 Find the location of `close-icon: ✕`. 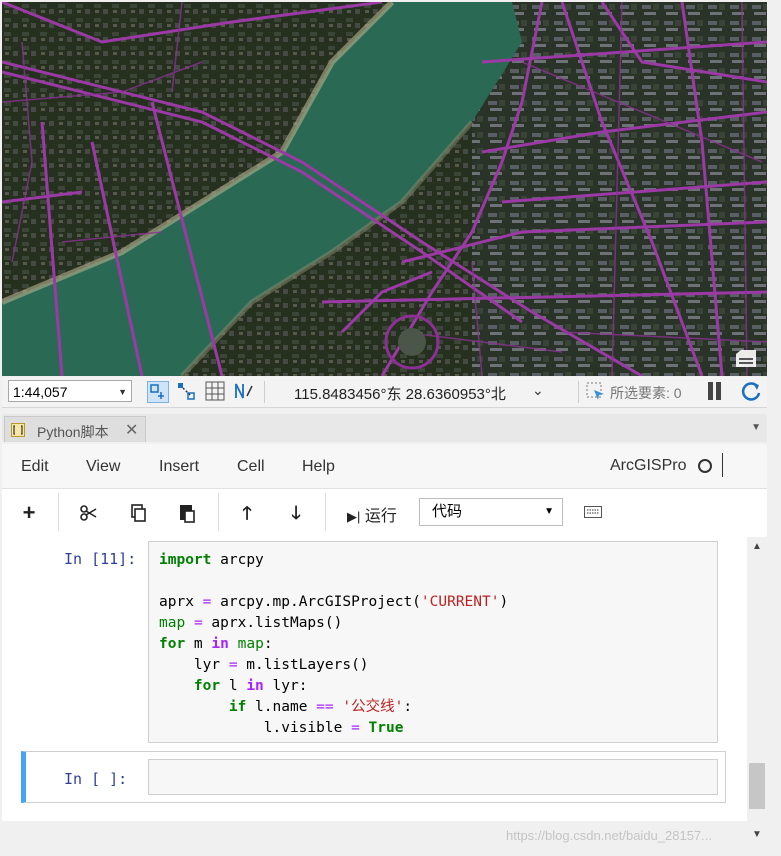

close-icon: ✕ is located at coordinates (131, 430).